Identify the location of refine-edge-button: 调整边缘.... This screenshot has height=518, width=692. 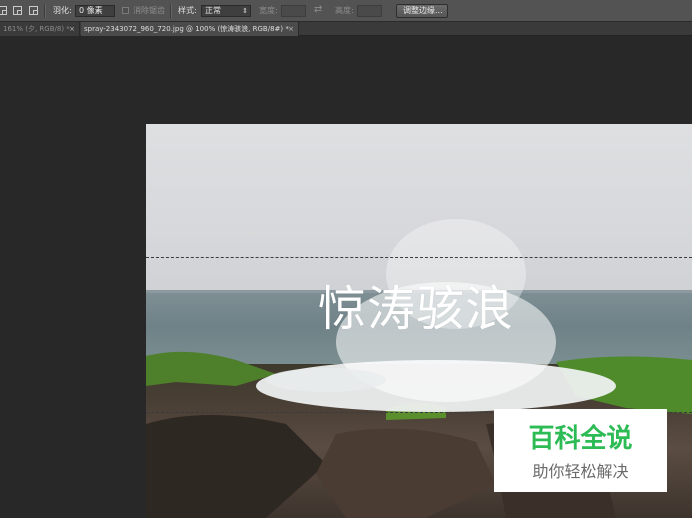
(422, 11).